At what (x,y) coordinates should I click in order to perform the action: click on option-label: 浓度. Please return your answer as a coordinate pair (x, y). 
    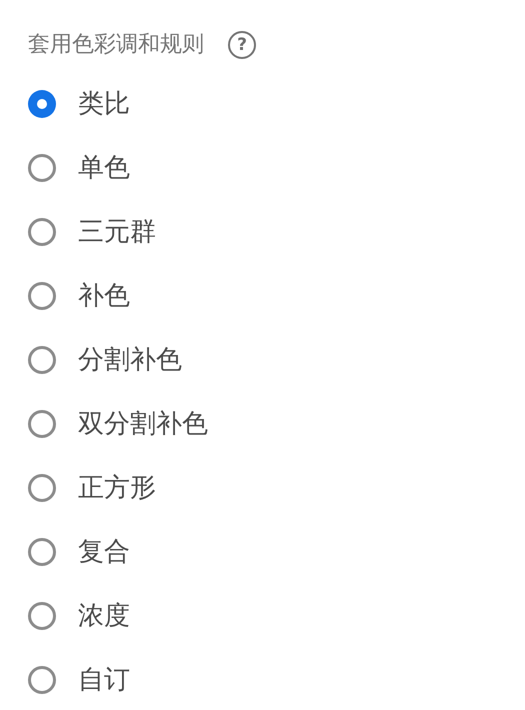
    Looking at the image, I should click on (104, 616).